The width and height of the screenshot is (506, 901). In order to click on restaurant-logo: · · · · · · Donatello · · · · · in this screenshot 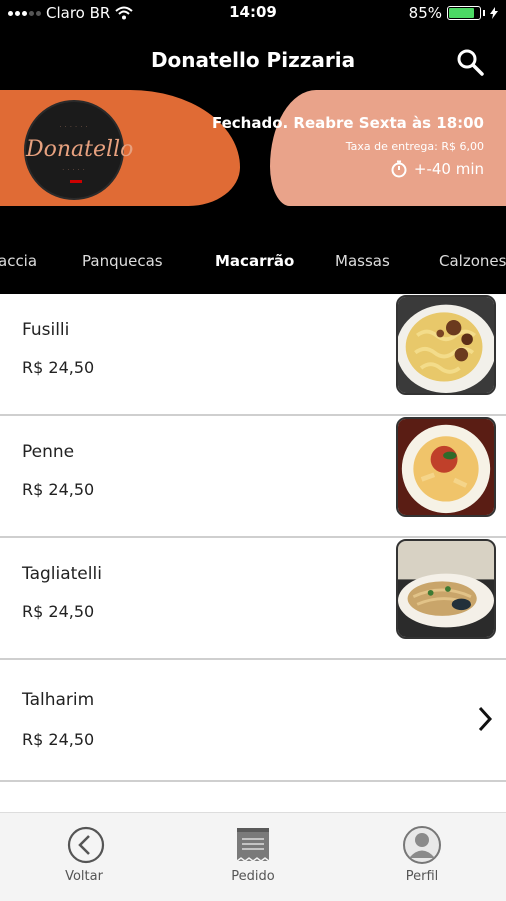, I will do `click(79, 150)`.